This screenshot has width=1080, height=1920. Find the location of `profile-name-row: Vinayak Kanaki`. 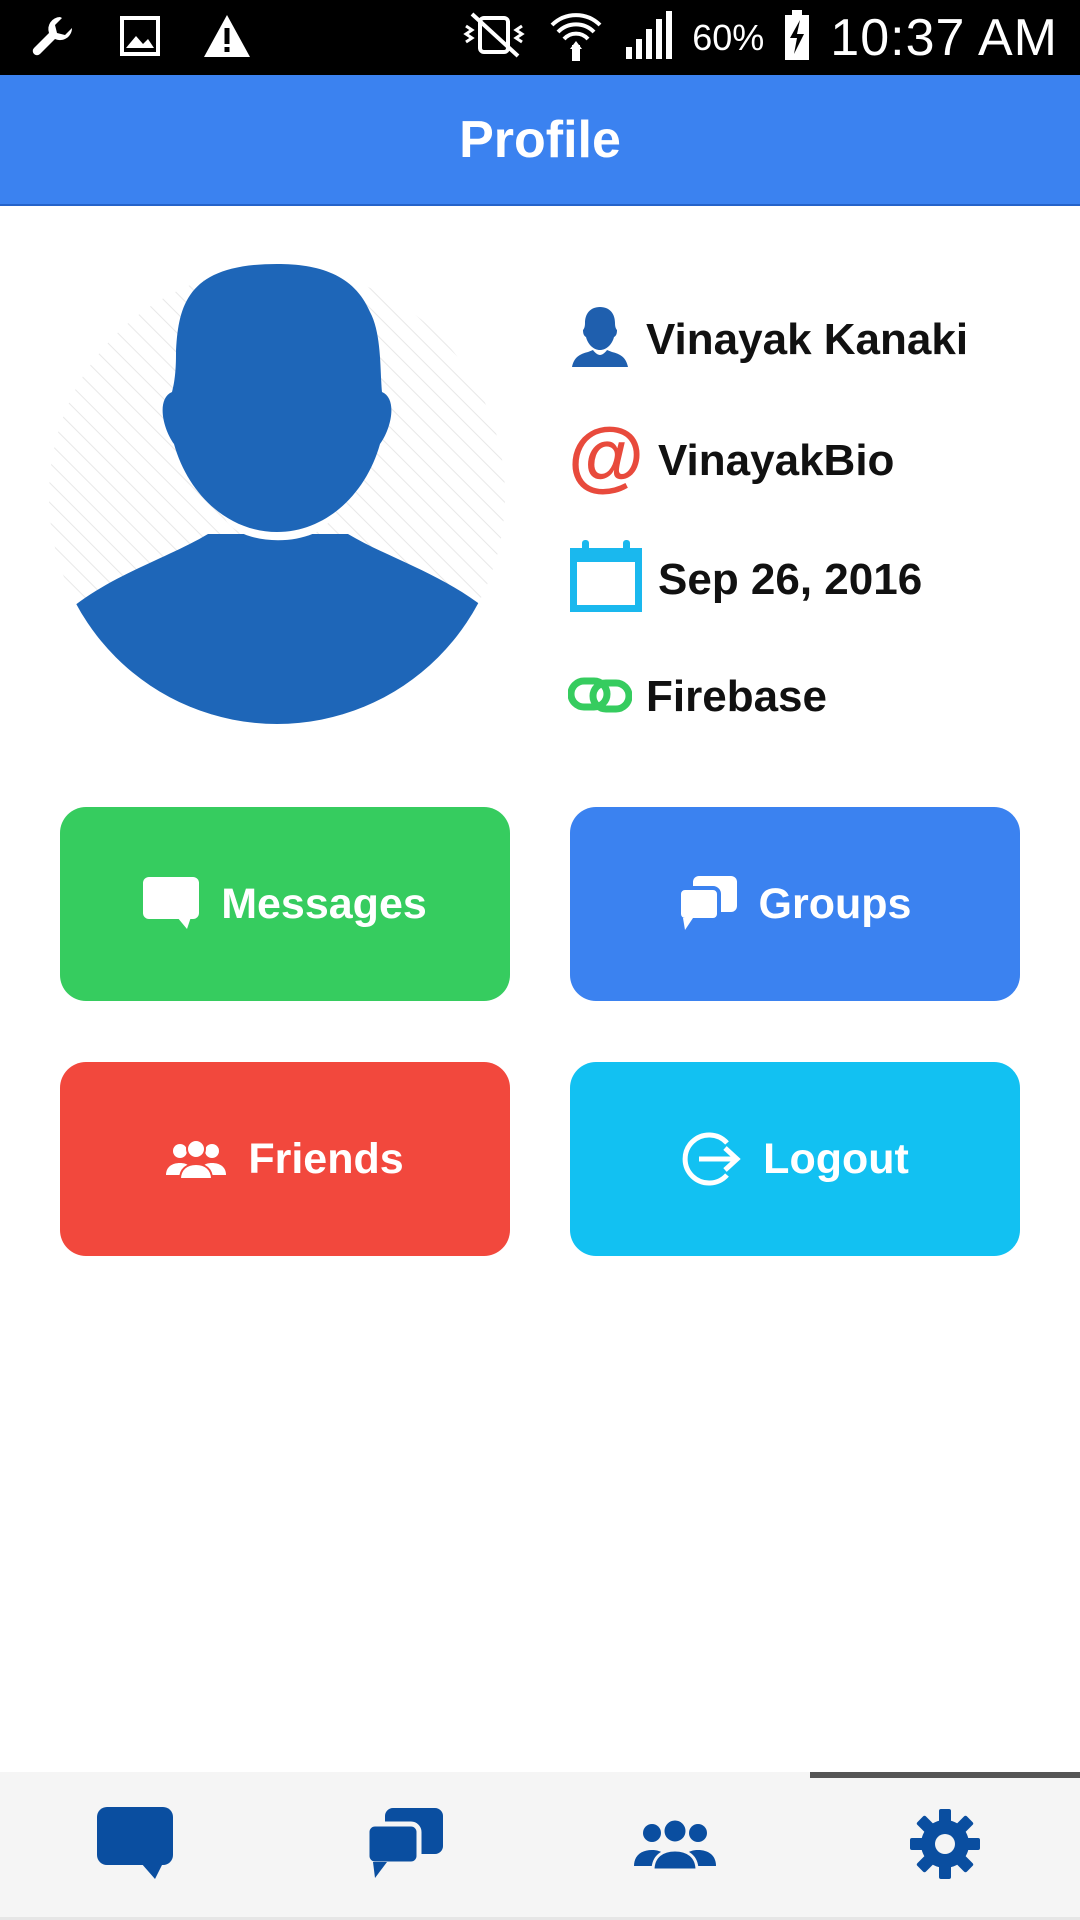

profile-name-row: Vinayak Kanaki is located at coordinates (768, 339).